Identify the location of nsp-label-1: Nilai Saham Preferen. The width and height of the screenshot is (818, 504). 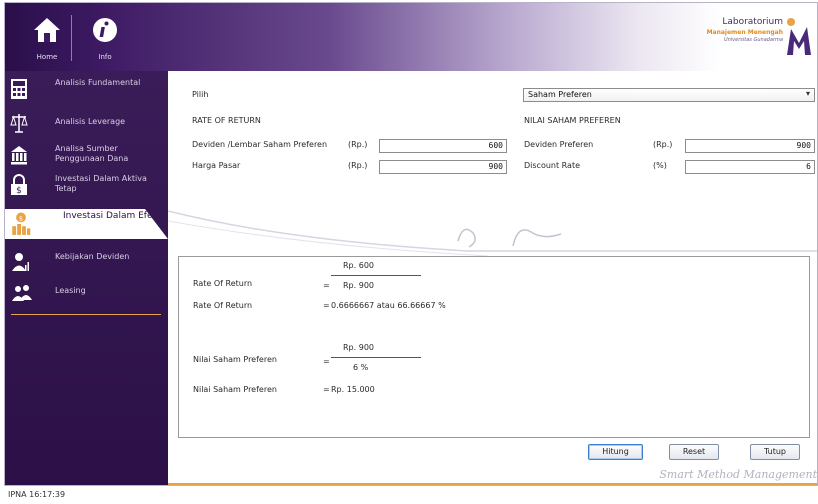
(235, 359).